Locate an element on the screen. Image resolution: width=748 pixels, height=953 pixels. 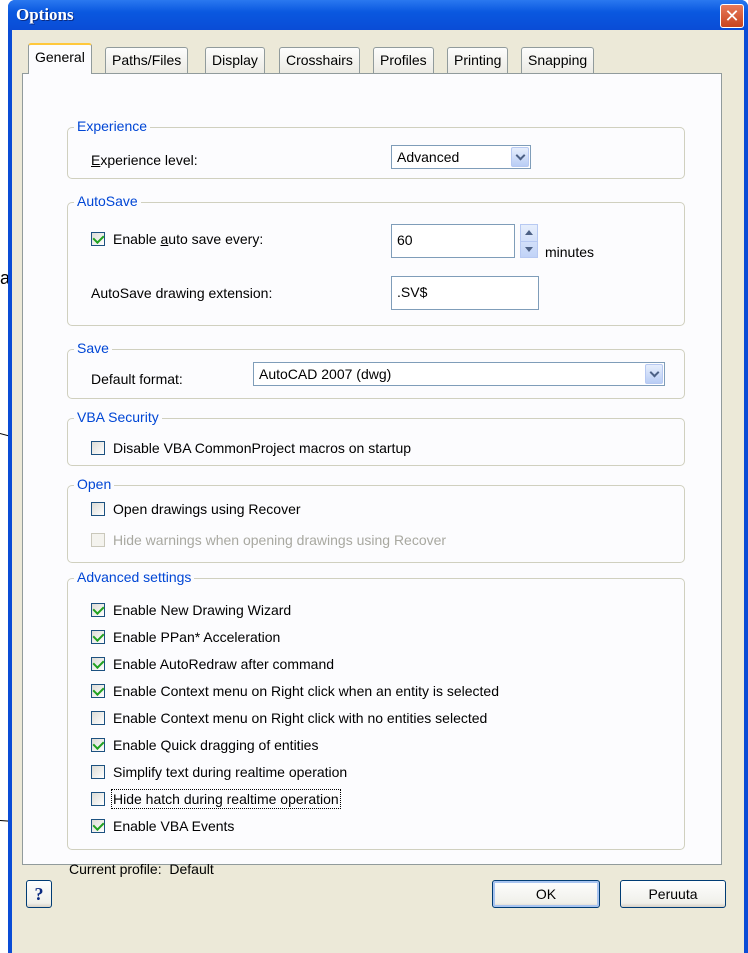
tab-crosshairs: Crosshairs is located at coordinates (319, 60).